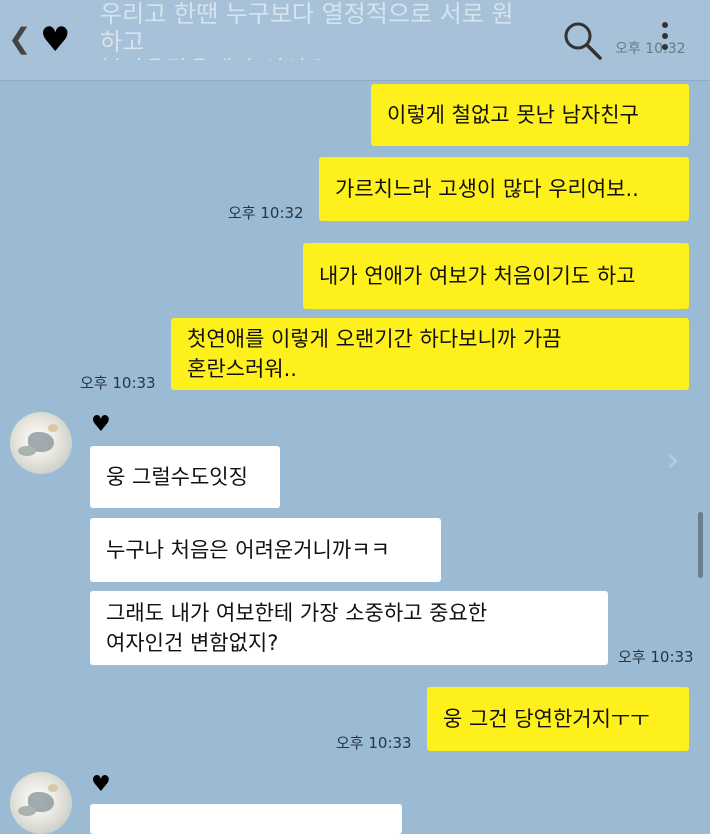 The height and width of the screenshot is (834, 710). Describe the element at coordinates (582, 40) in the screenshot. I see `search-icon` at that location.